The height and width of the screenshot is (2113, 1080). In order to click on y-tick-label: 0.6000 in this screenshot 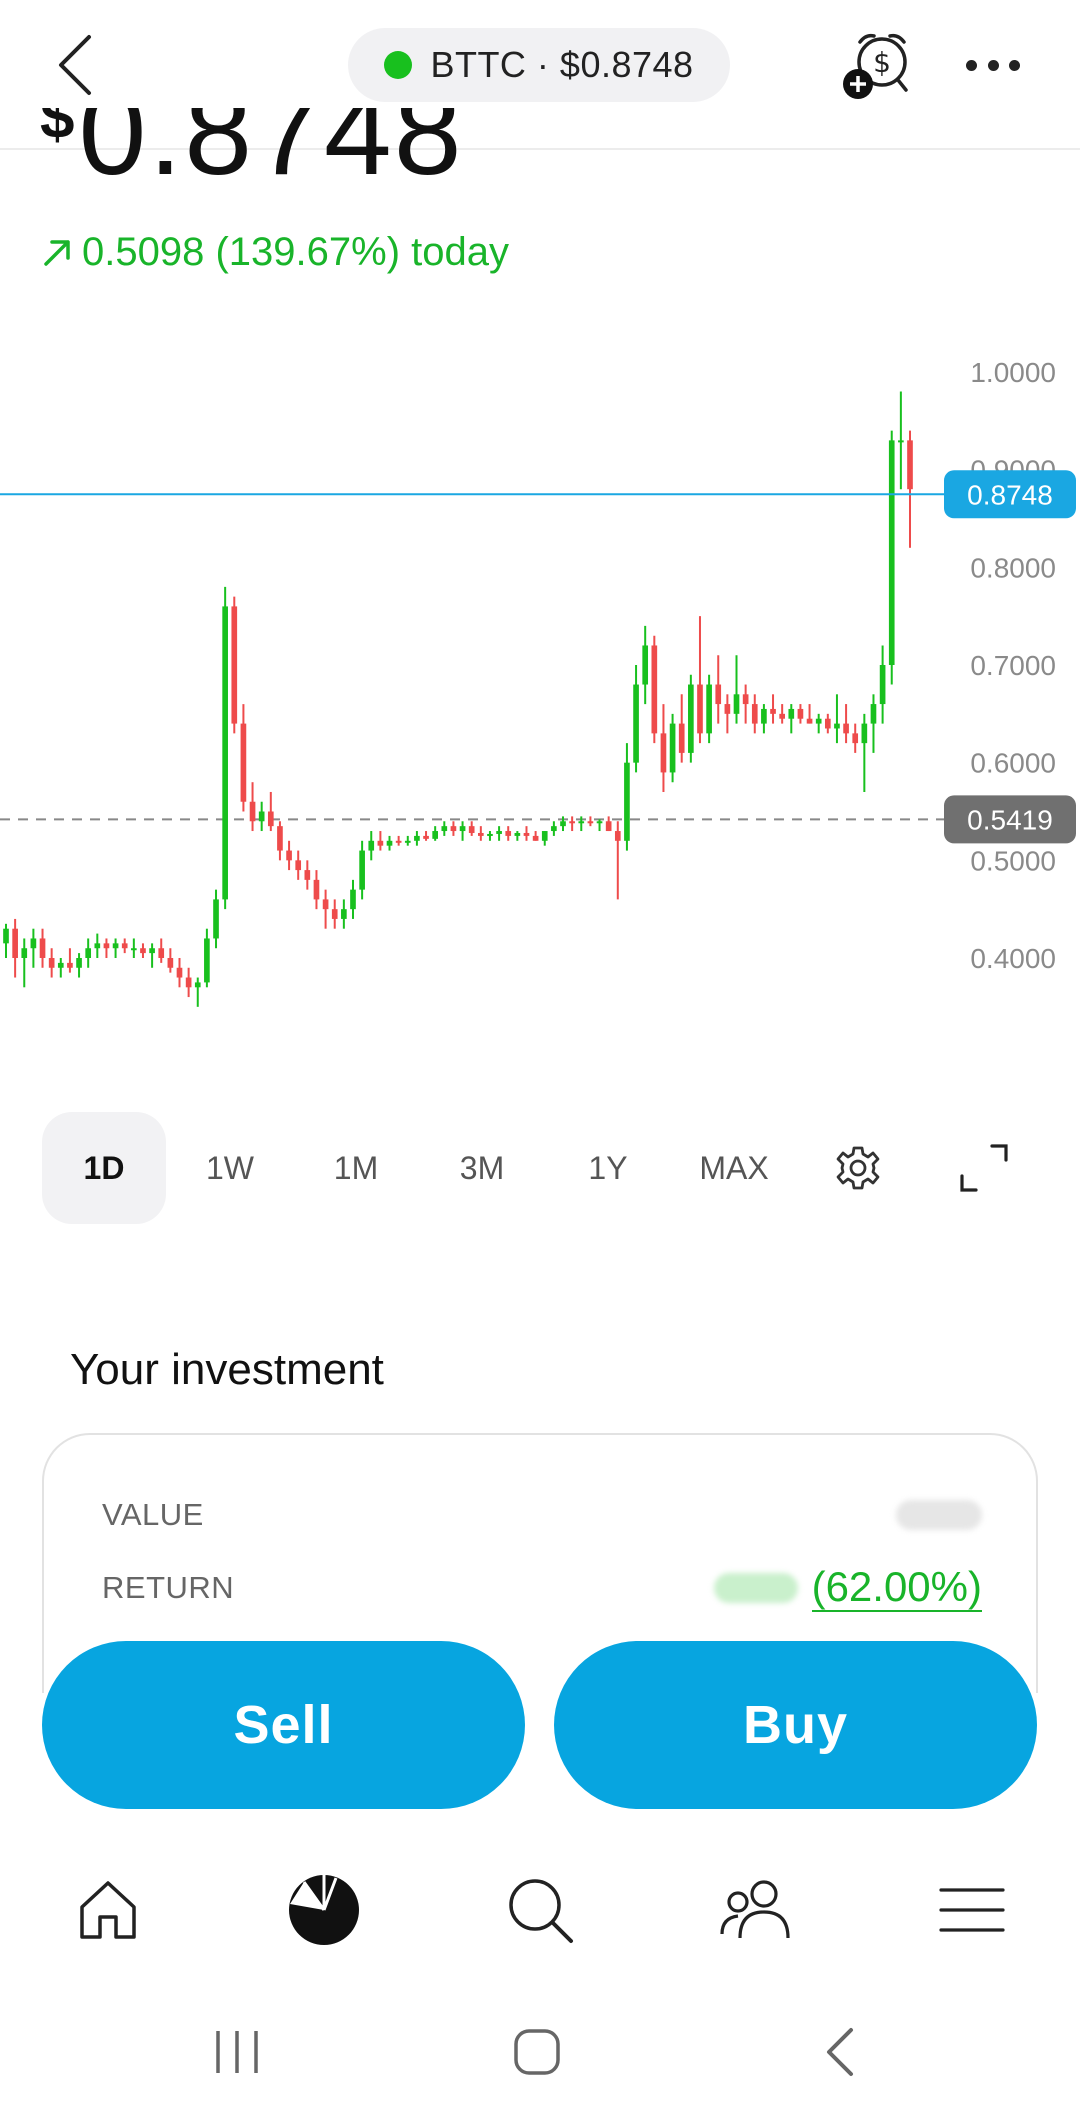, I will do `click(1013, 763)`.